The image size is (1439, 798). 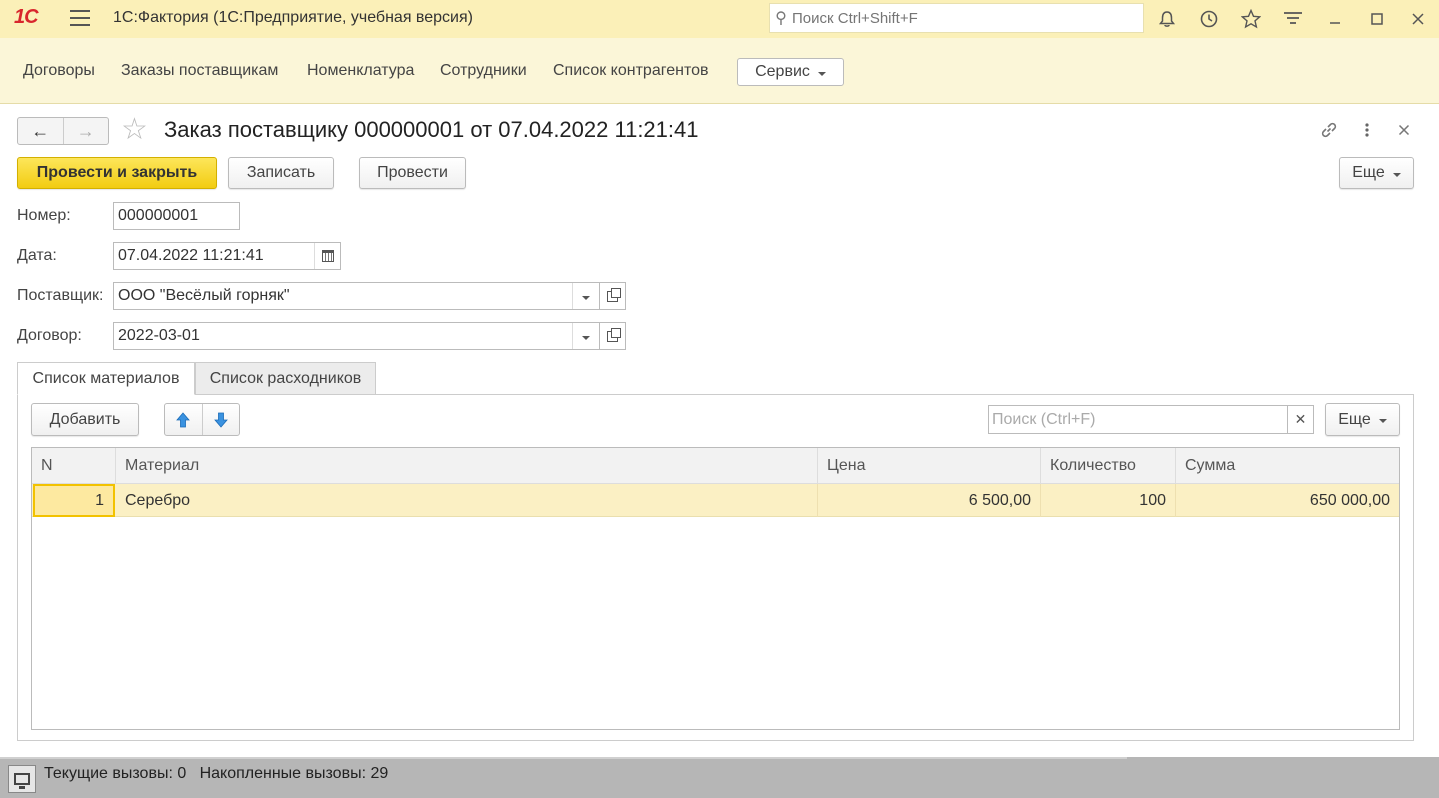 What do you see at coordinates (204, 295) in the screenshot?
I see `supplier-value: ООО "Весёлый горняк"` at bounding box center [204, 295].